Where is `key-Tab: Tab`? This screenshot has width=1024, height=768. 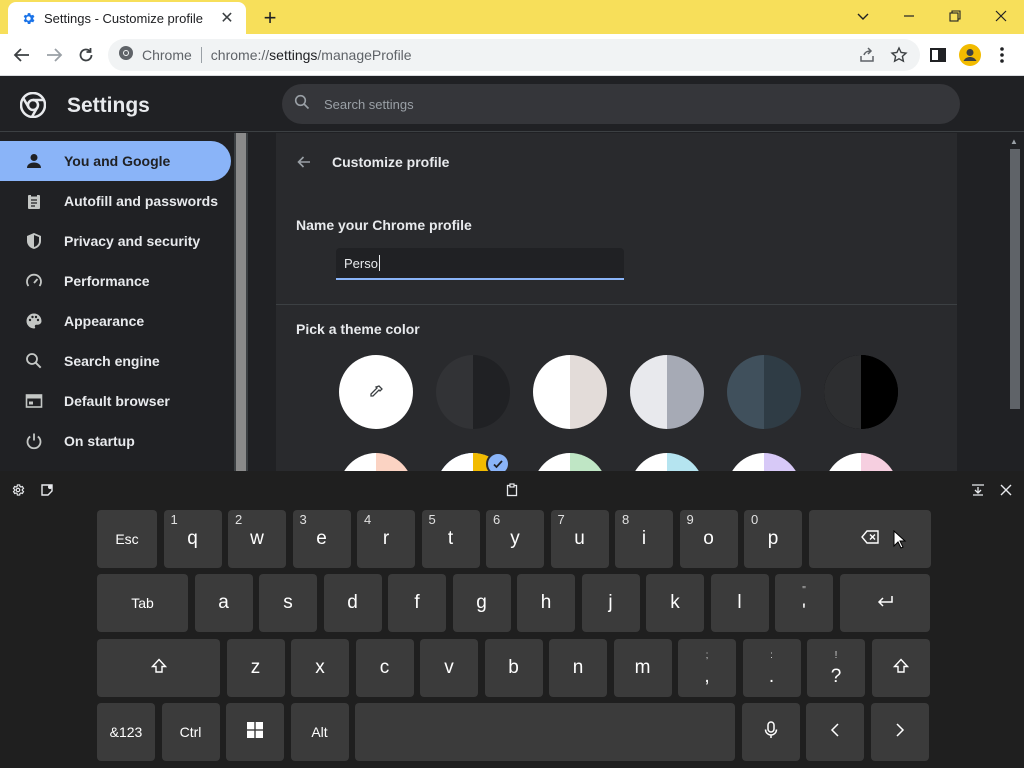 key-Tab: Tab is located at coordinates (142, 603).